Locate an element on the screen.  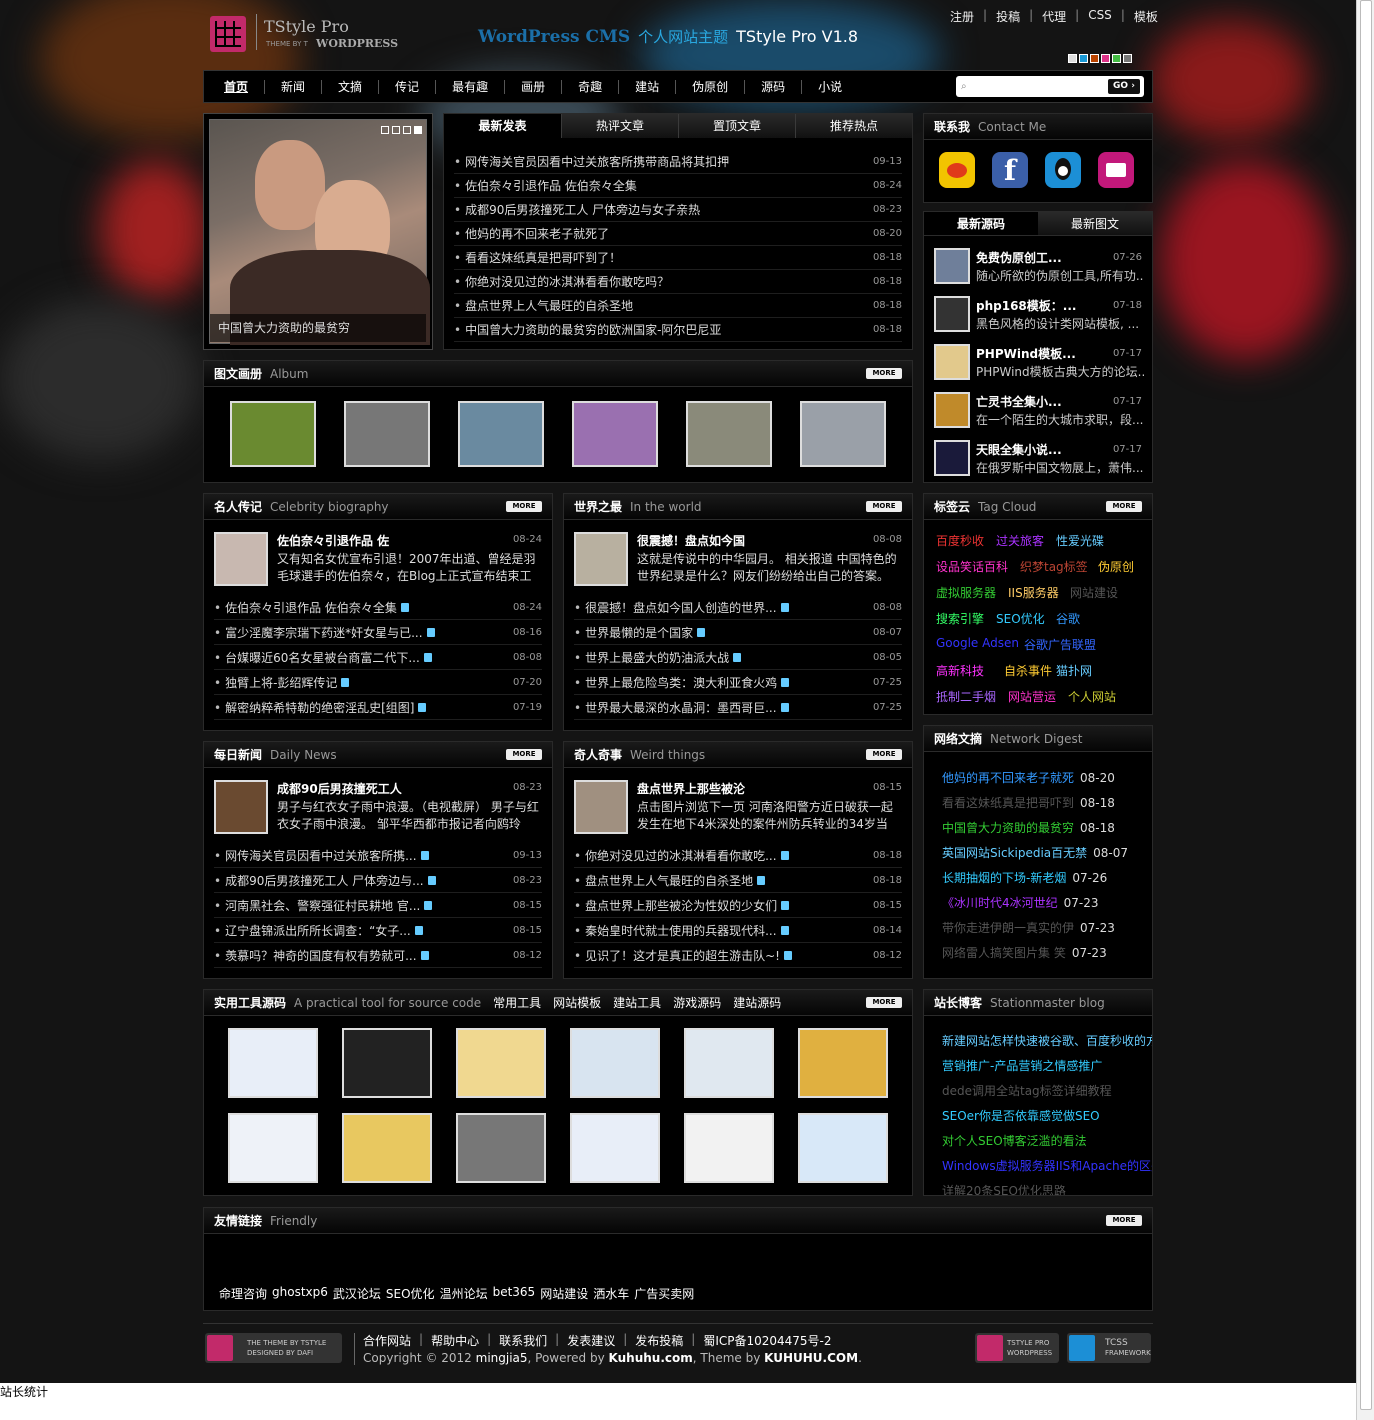
article-row: • 台媒曝近60名女星被台商富二代下... 08-08 is located at coordinates (378, 658).